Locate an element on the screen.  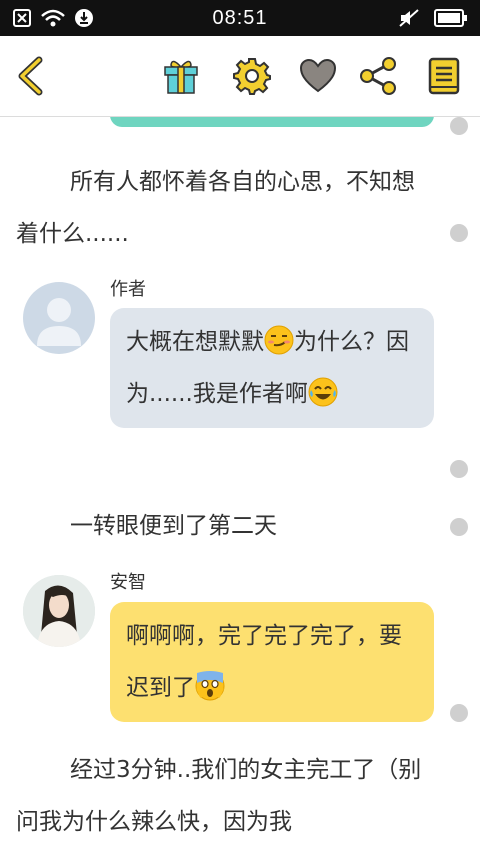
book-icon is located at coordinates (444, 76).